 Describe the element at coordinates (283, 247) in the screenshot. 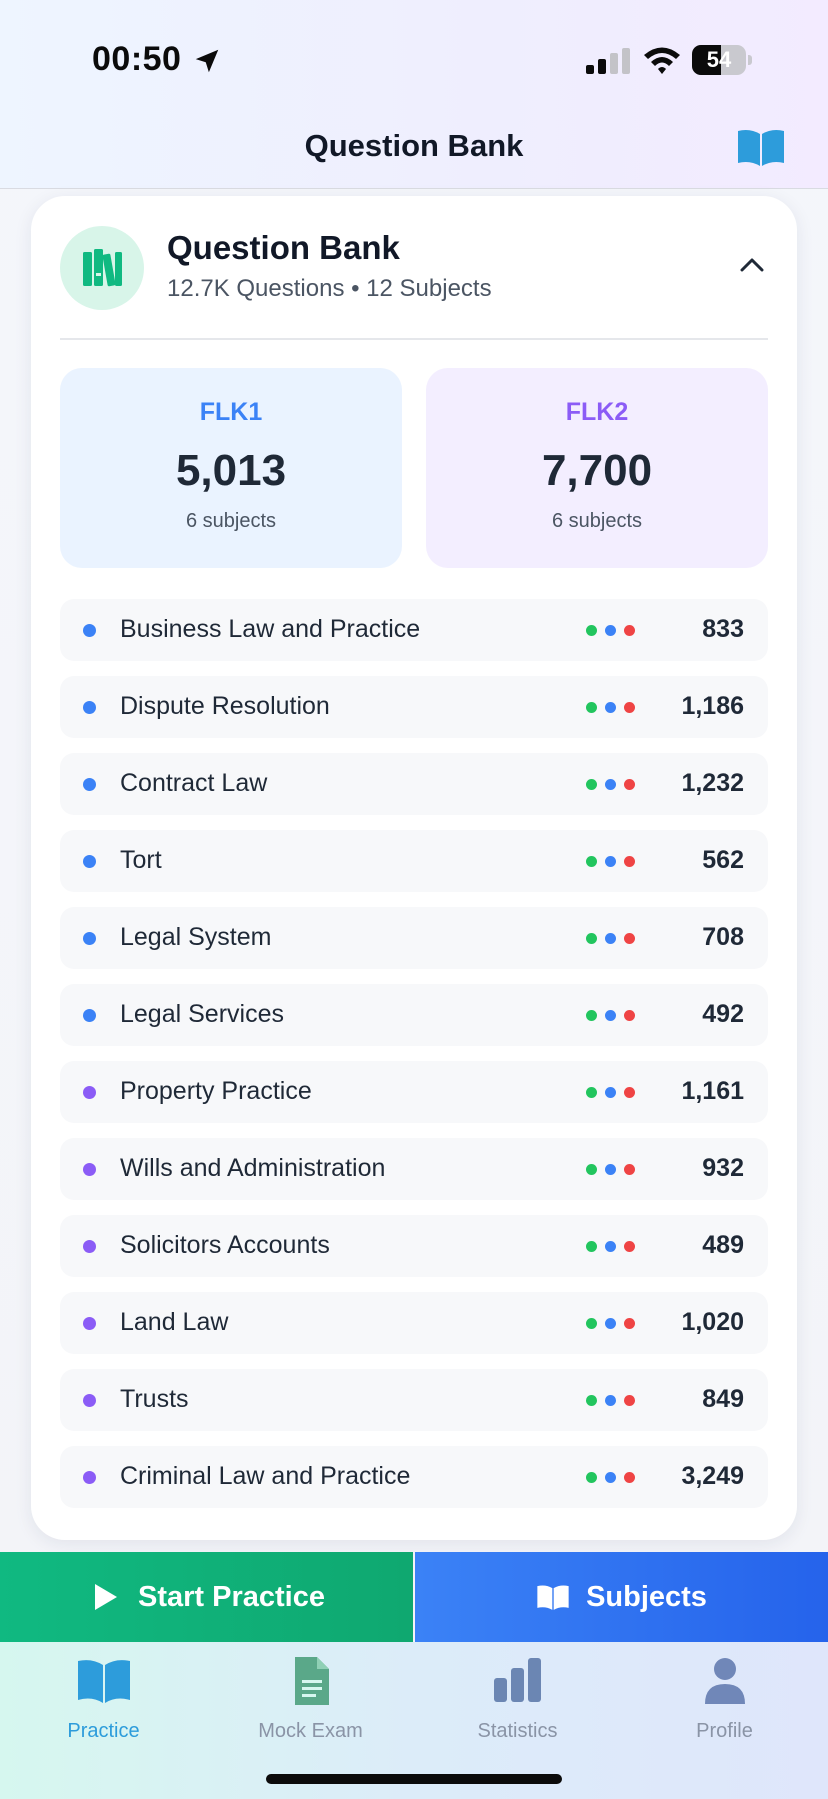

I see `card-title: Question Bank` at that location.